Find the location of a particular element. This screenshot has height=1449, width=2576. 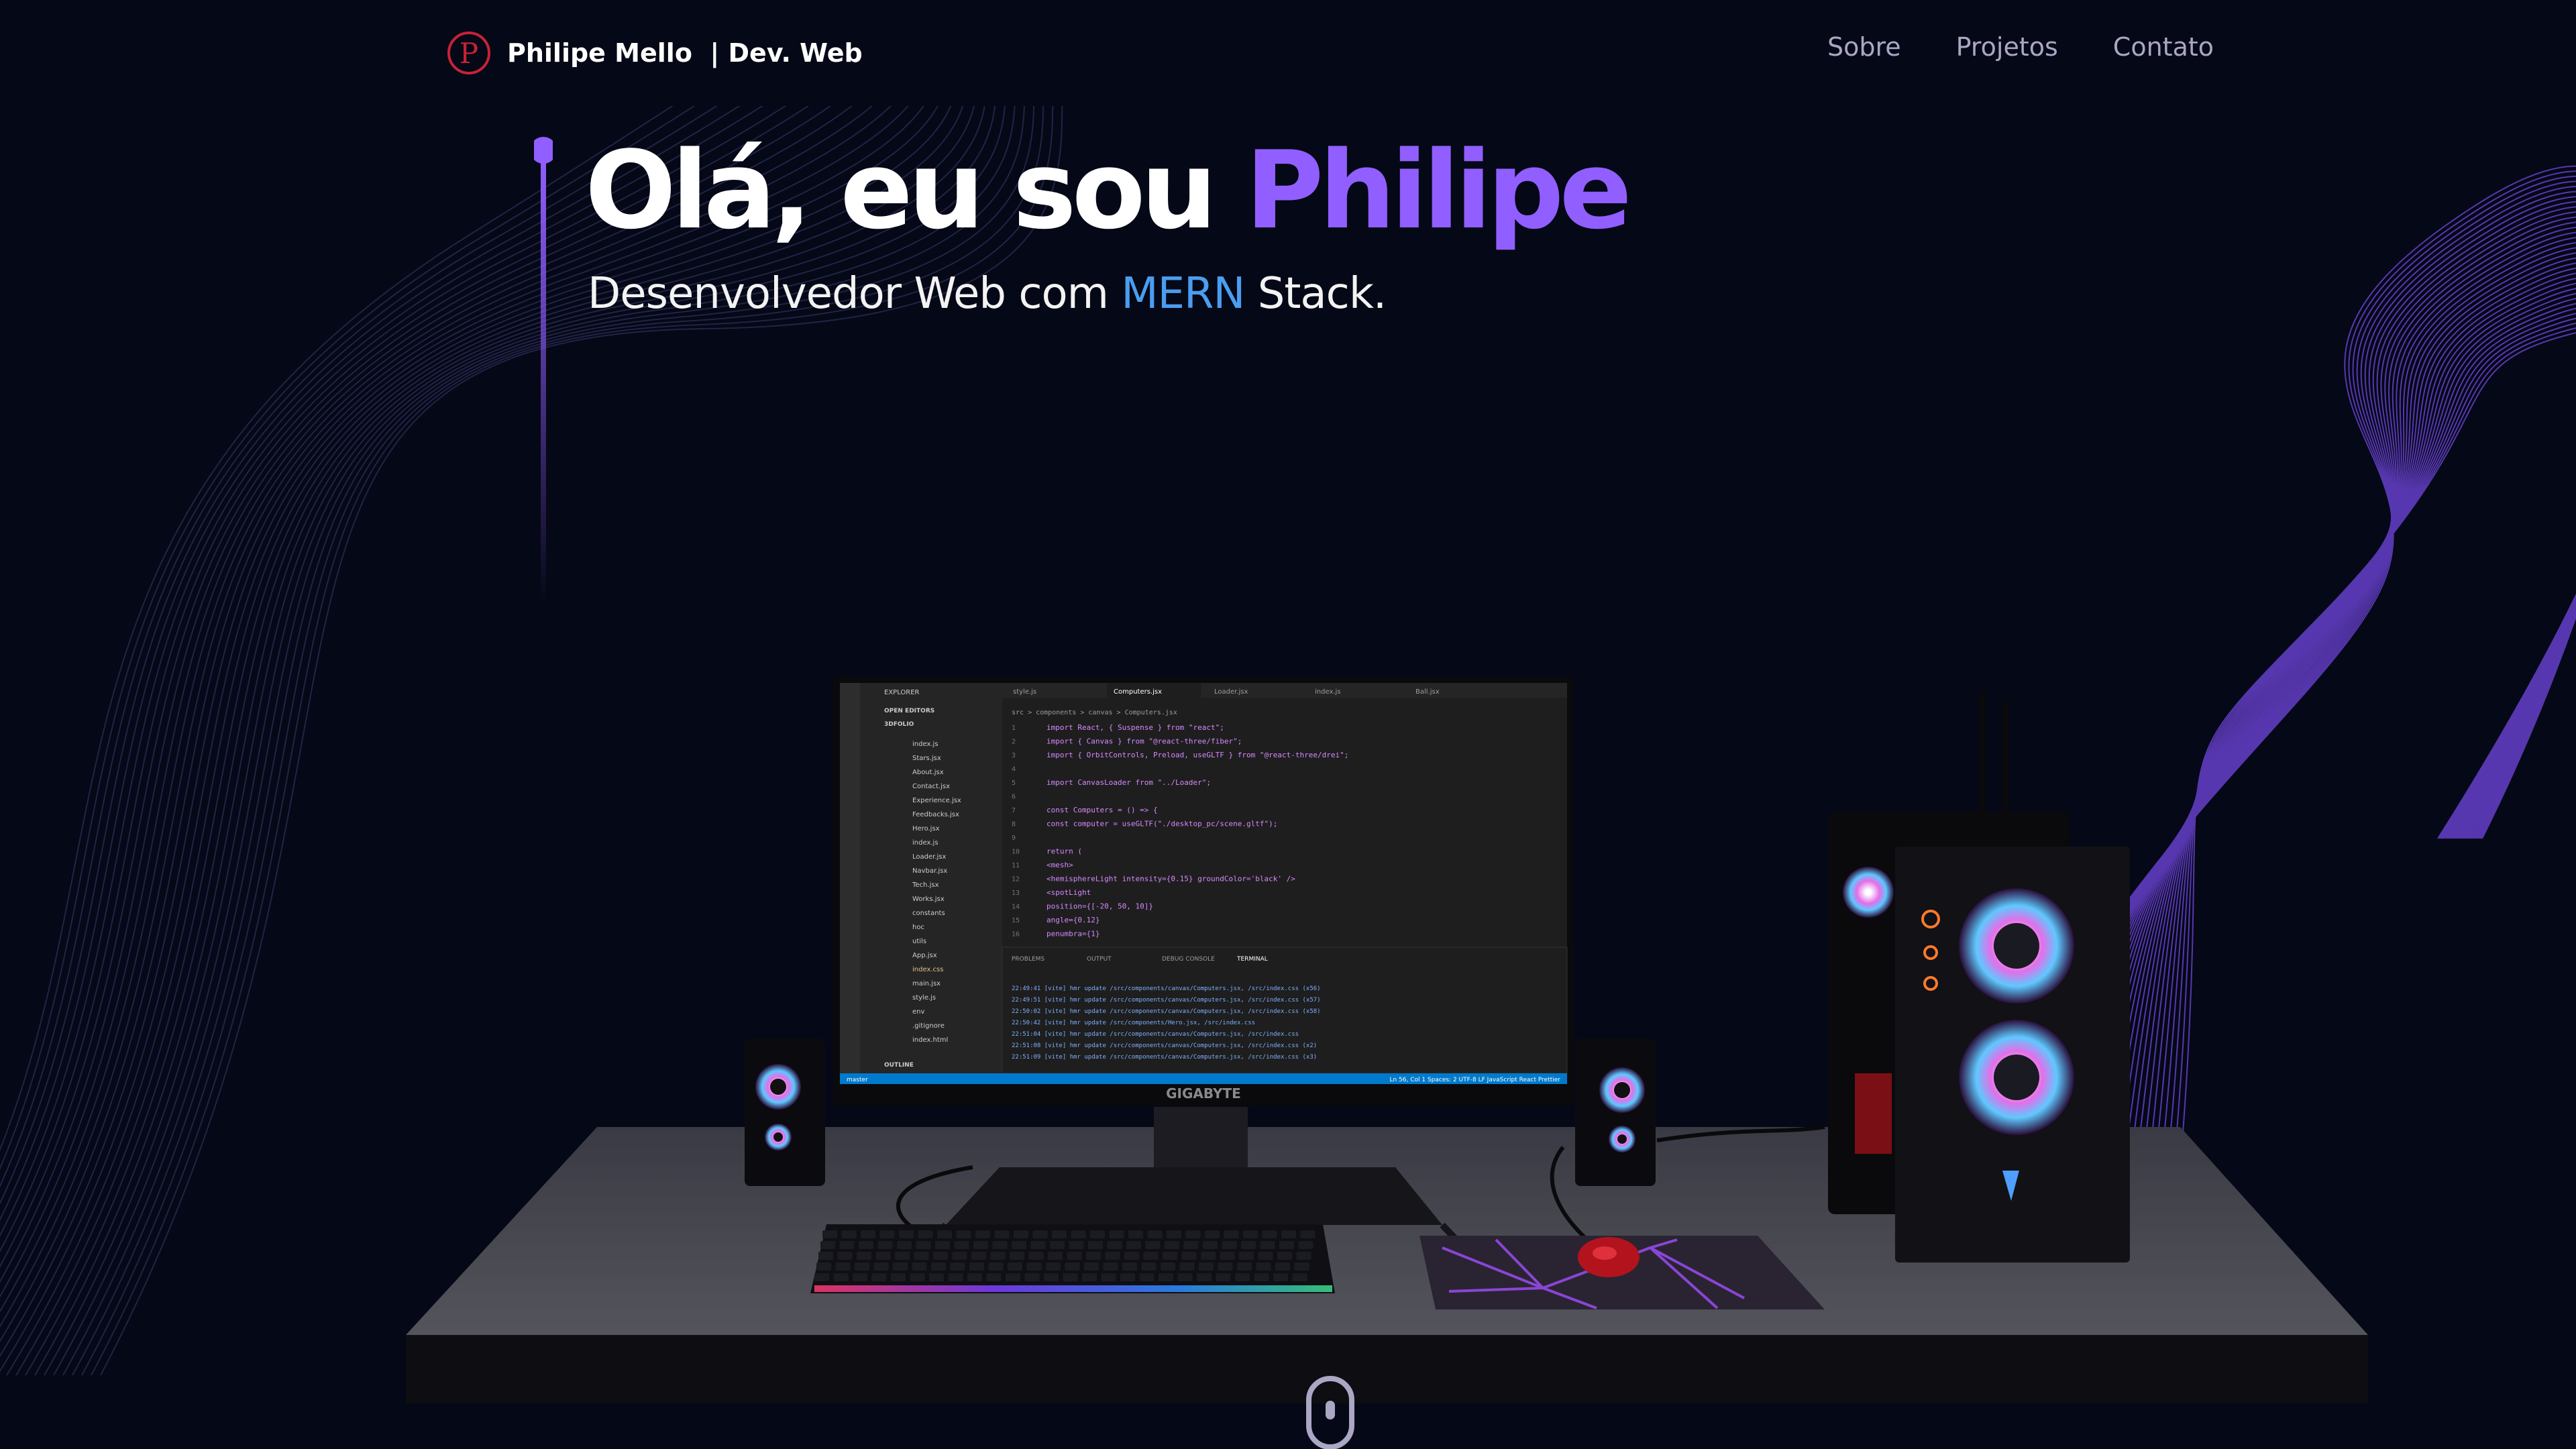

code-line: <mesh> is located at coordinates (1059, 865).